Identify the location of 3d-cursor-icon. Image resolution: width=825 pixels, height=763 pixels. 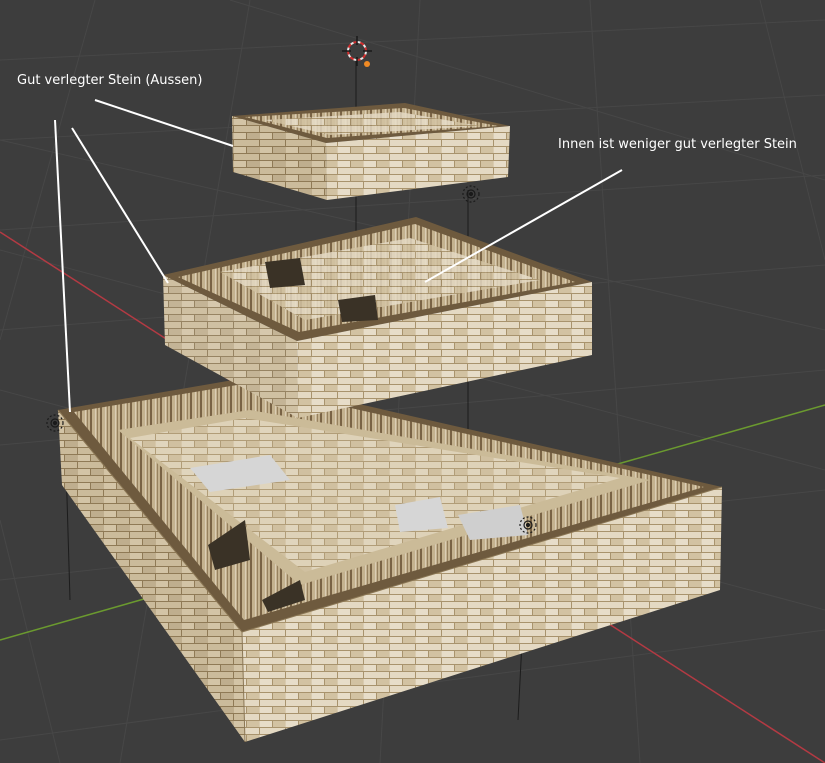
(357, 51).